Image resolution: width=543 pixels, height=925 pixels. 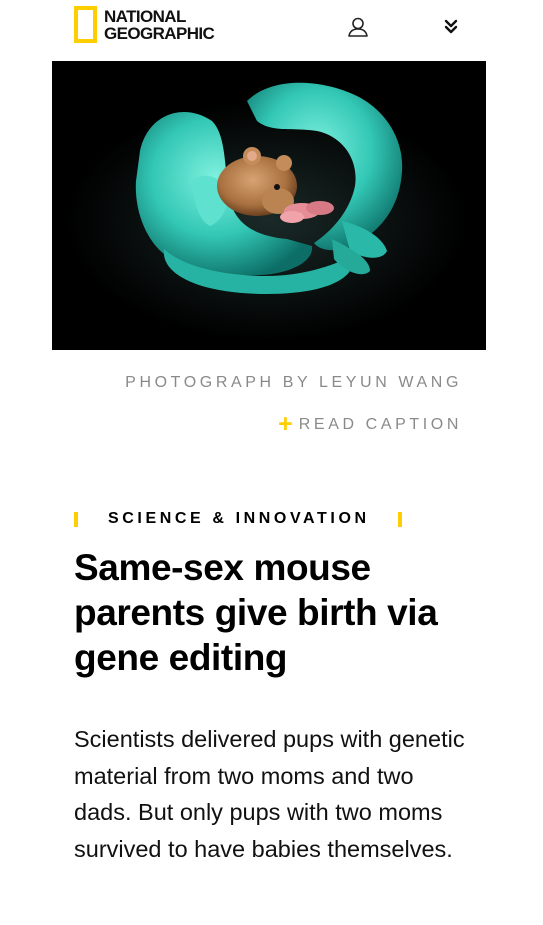 I want to click on user-icon, so click(x=358, y=27).